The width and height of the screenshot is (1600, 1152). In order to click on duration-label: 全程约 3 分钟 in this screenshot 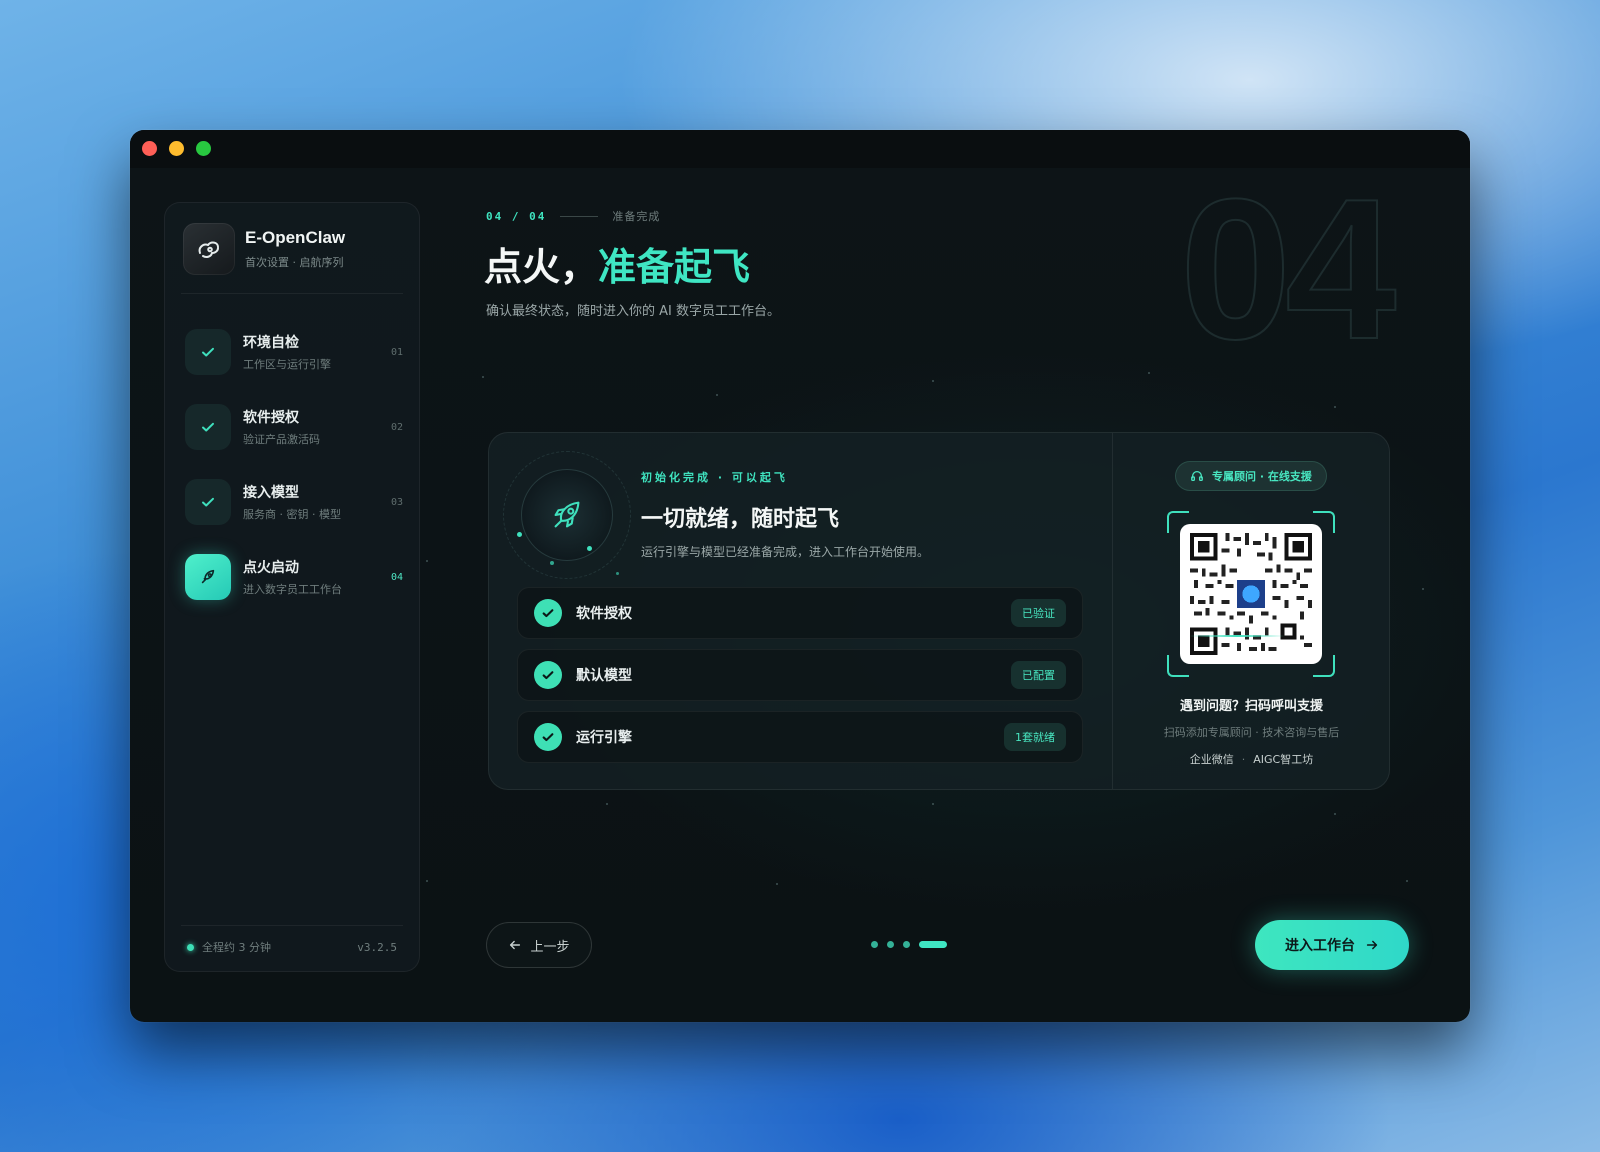, I will do `click(236, 947)`.